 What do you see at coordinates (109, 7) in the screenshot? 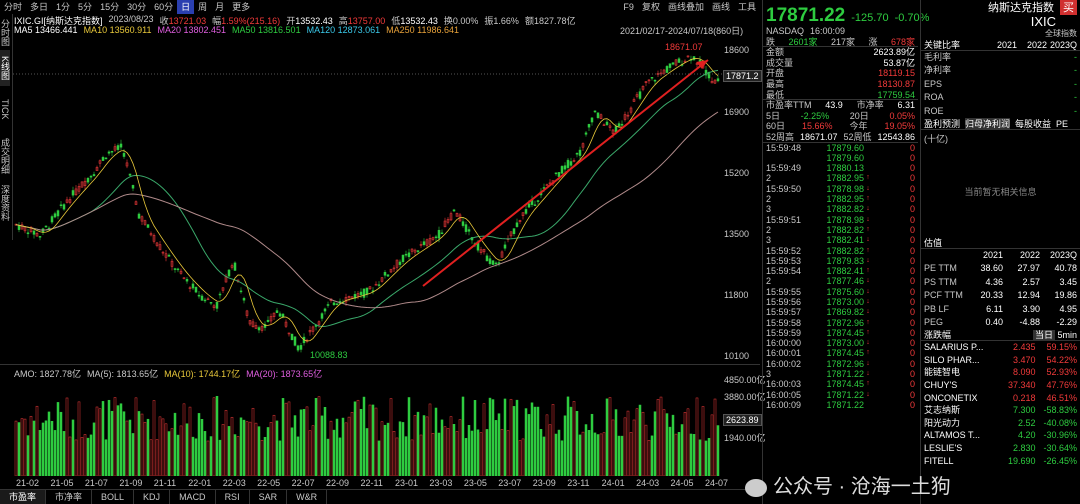
I see `tab-period-4: 15分` at bounding box center [109, 7].